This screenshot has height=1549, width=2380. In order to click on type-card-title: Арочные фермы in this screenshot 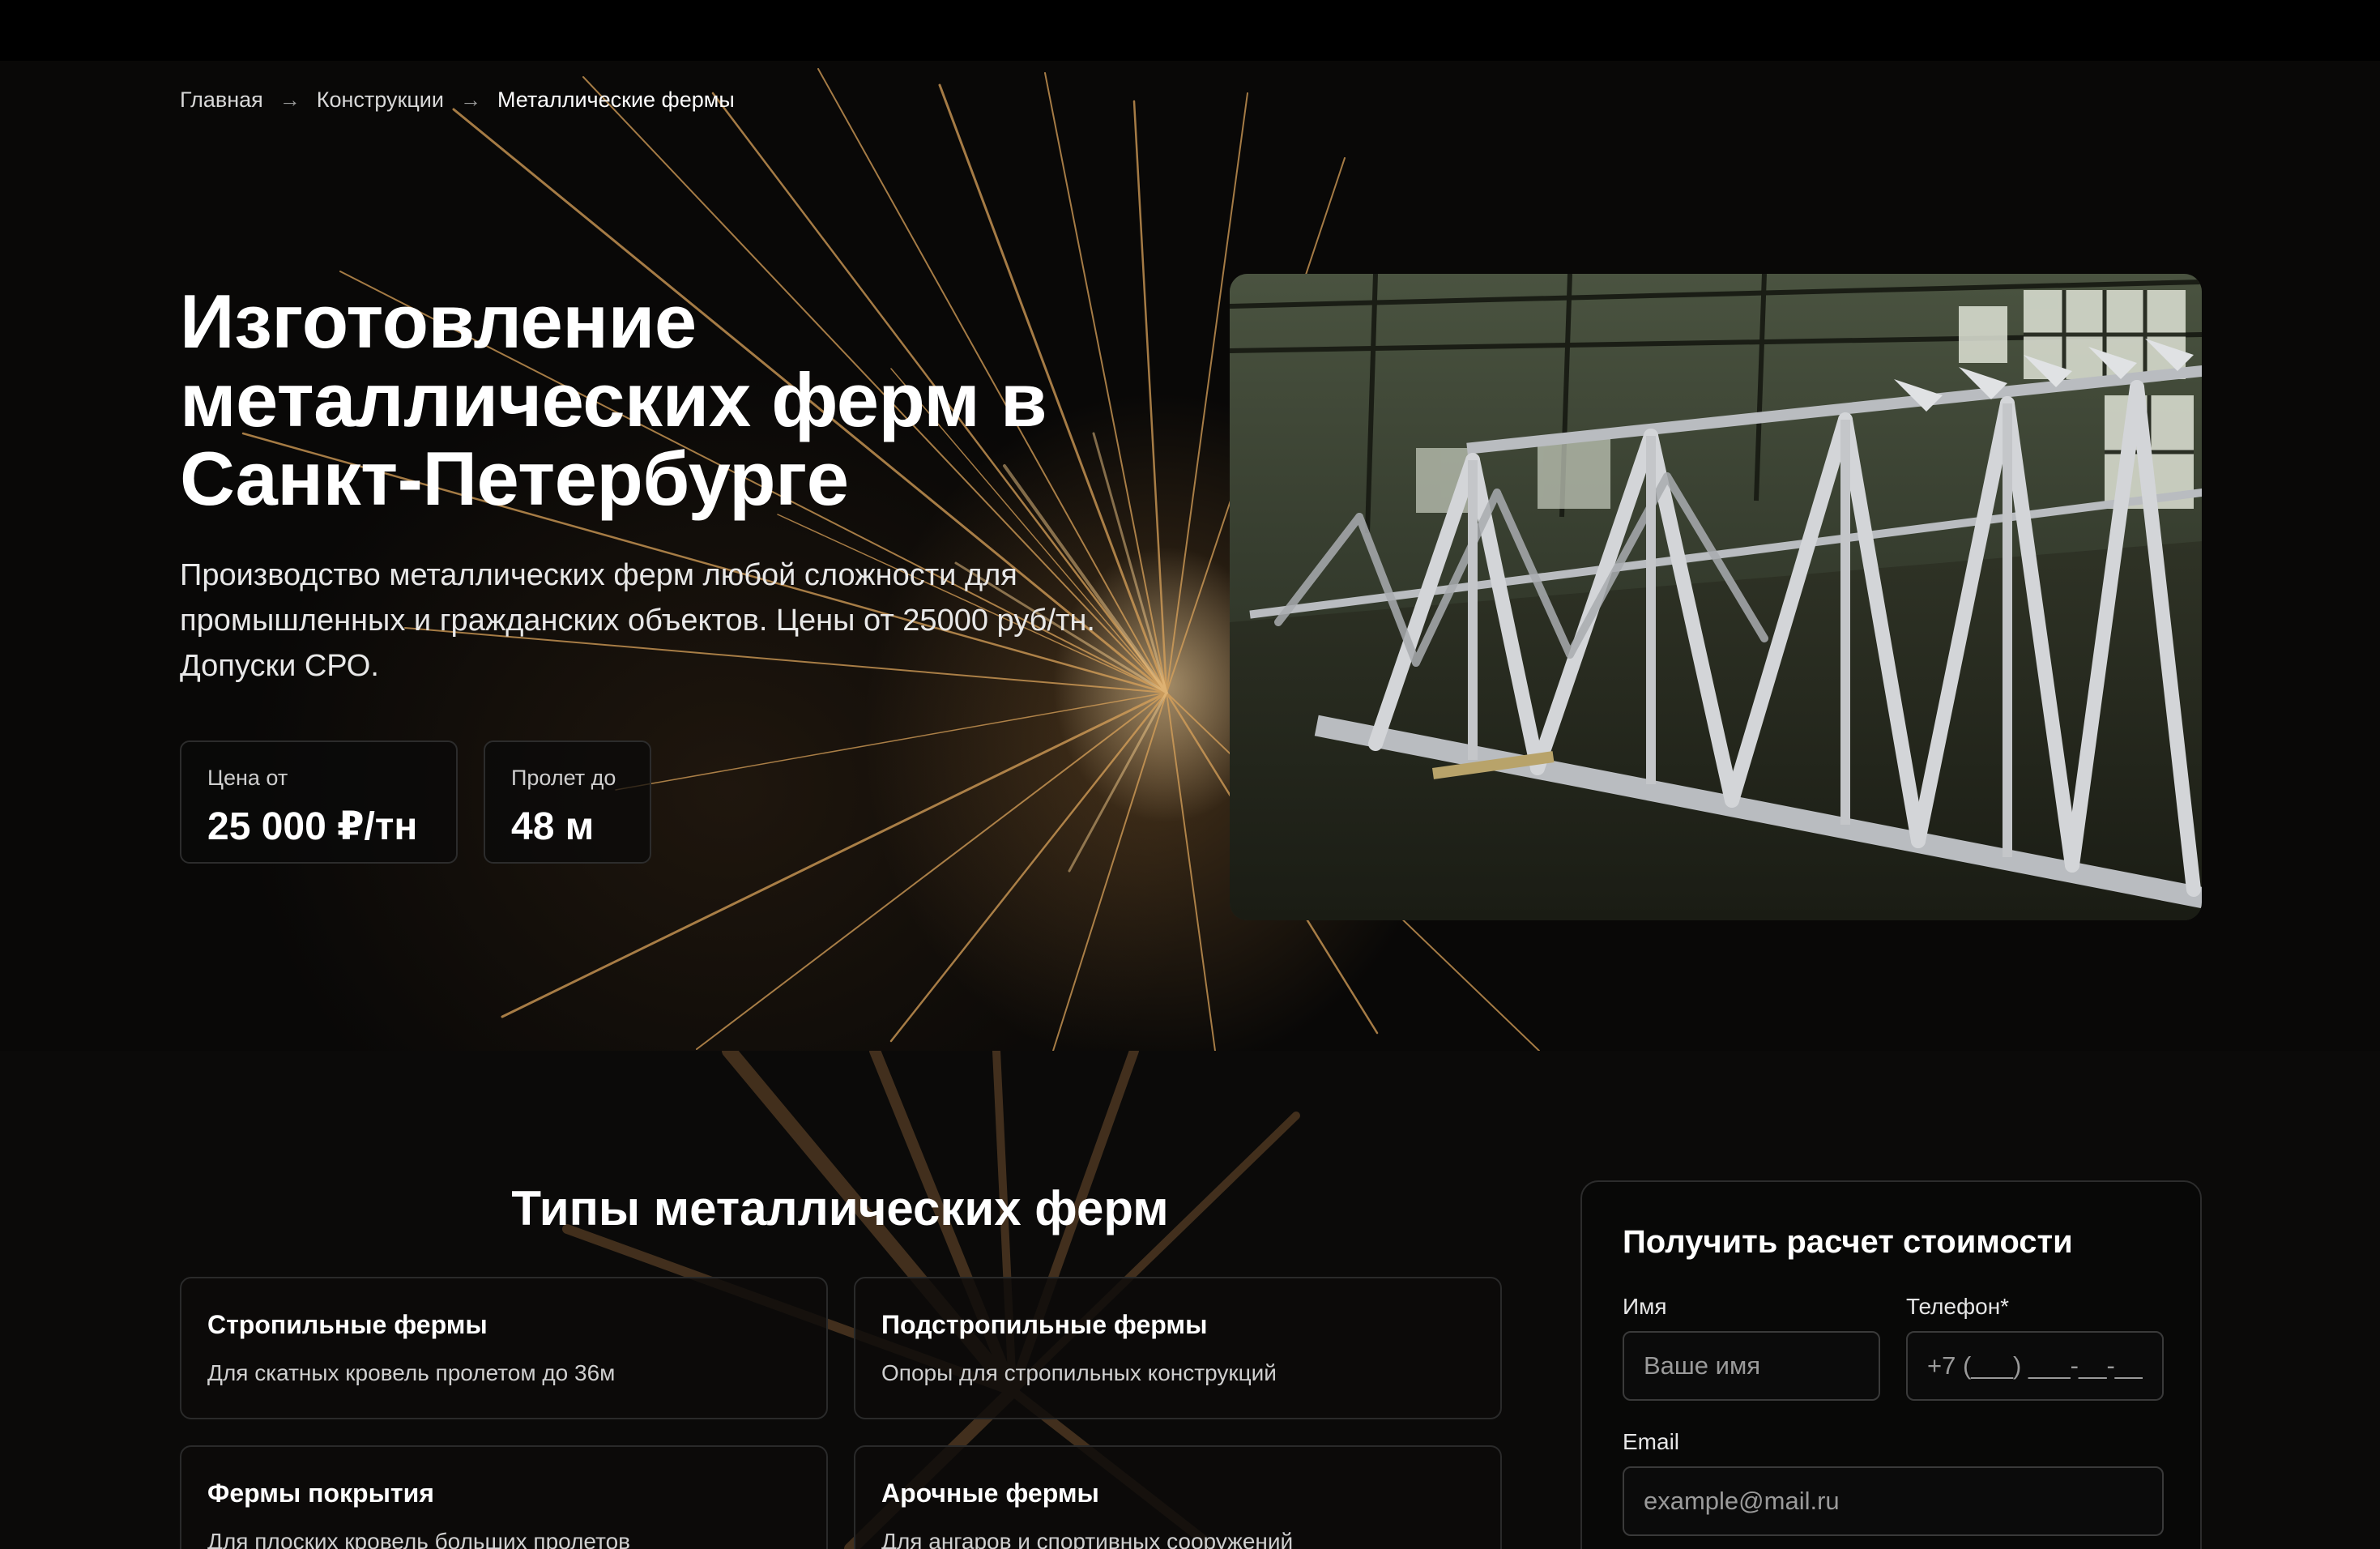, I will do `click(990, 1494)`.